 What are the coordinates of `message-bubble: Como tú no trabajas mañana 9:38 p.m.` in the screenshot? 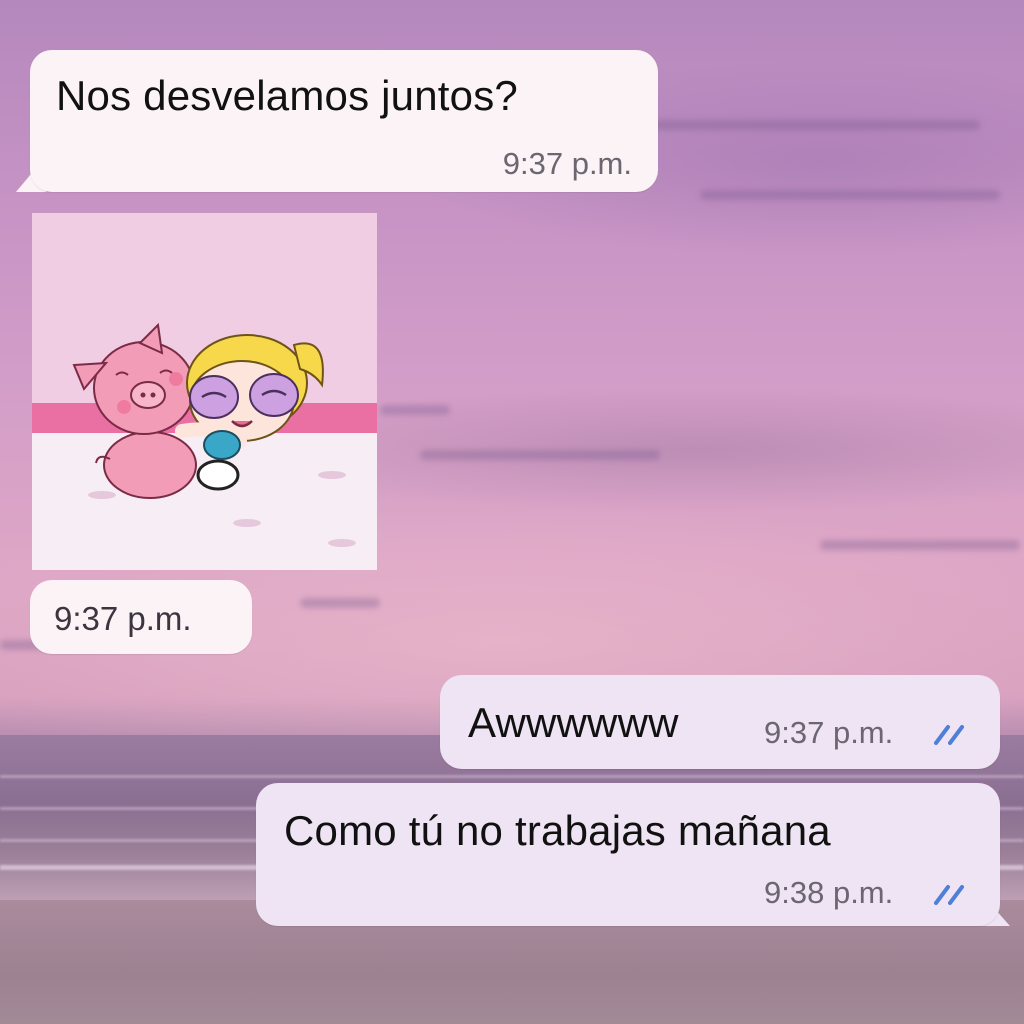 It's located at (628, 854).